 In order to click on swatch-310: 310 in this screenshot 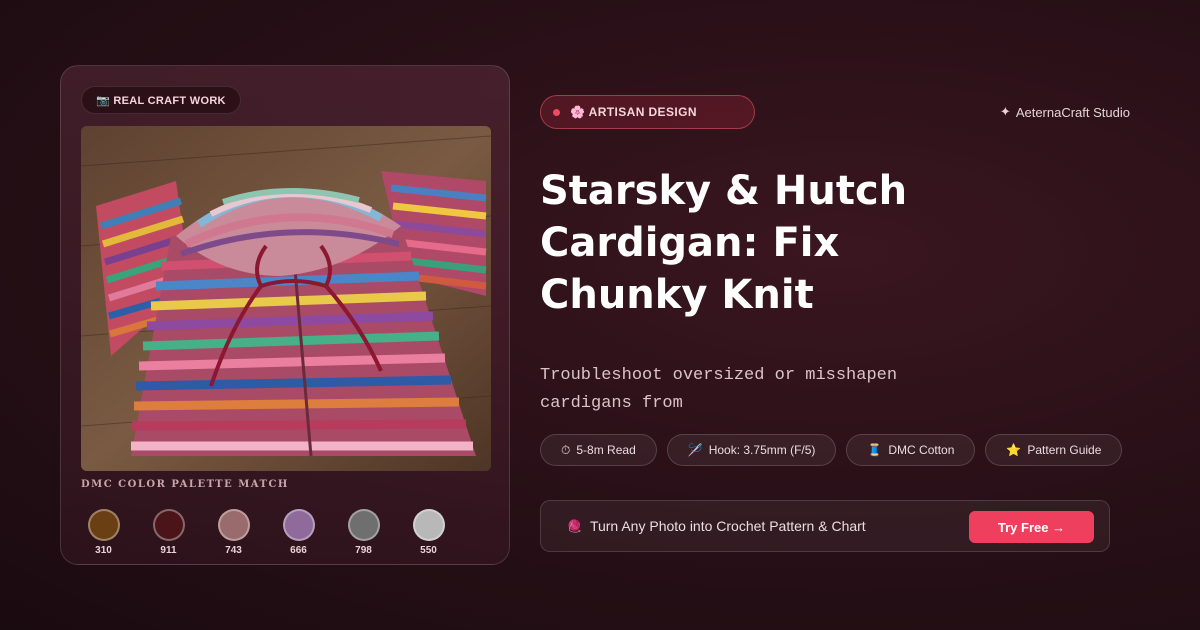, I will do `click(103, 532)`.